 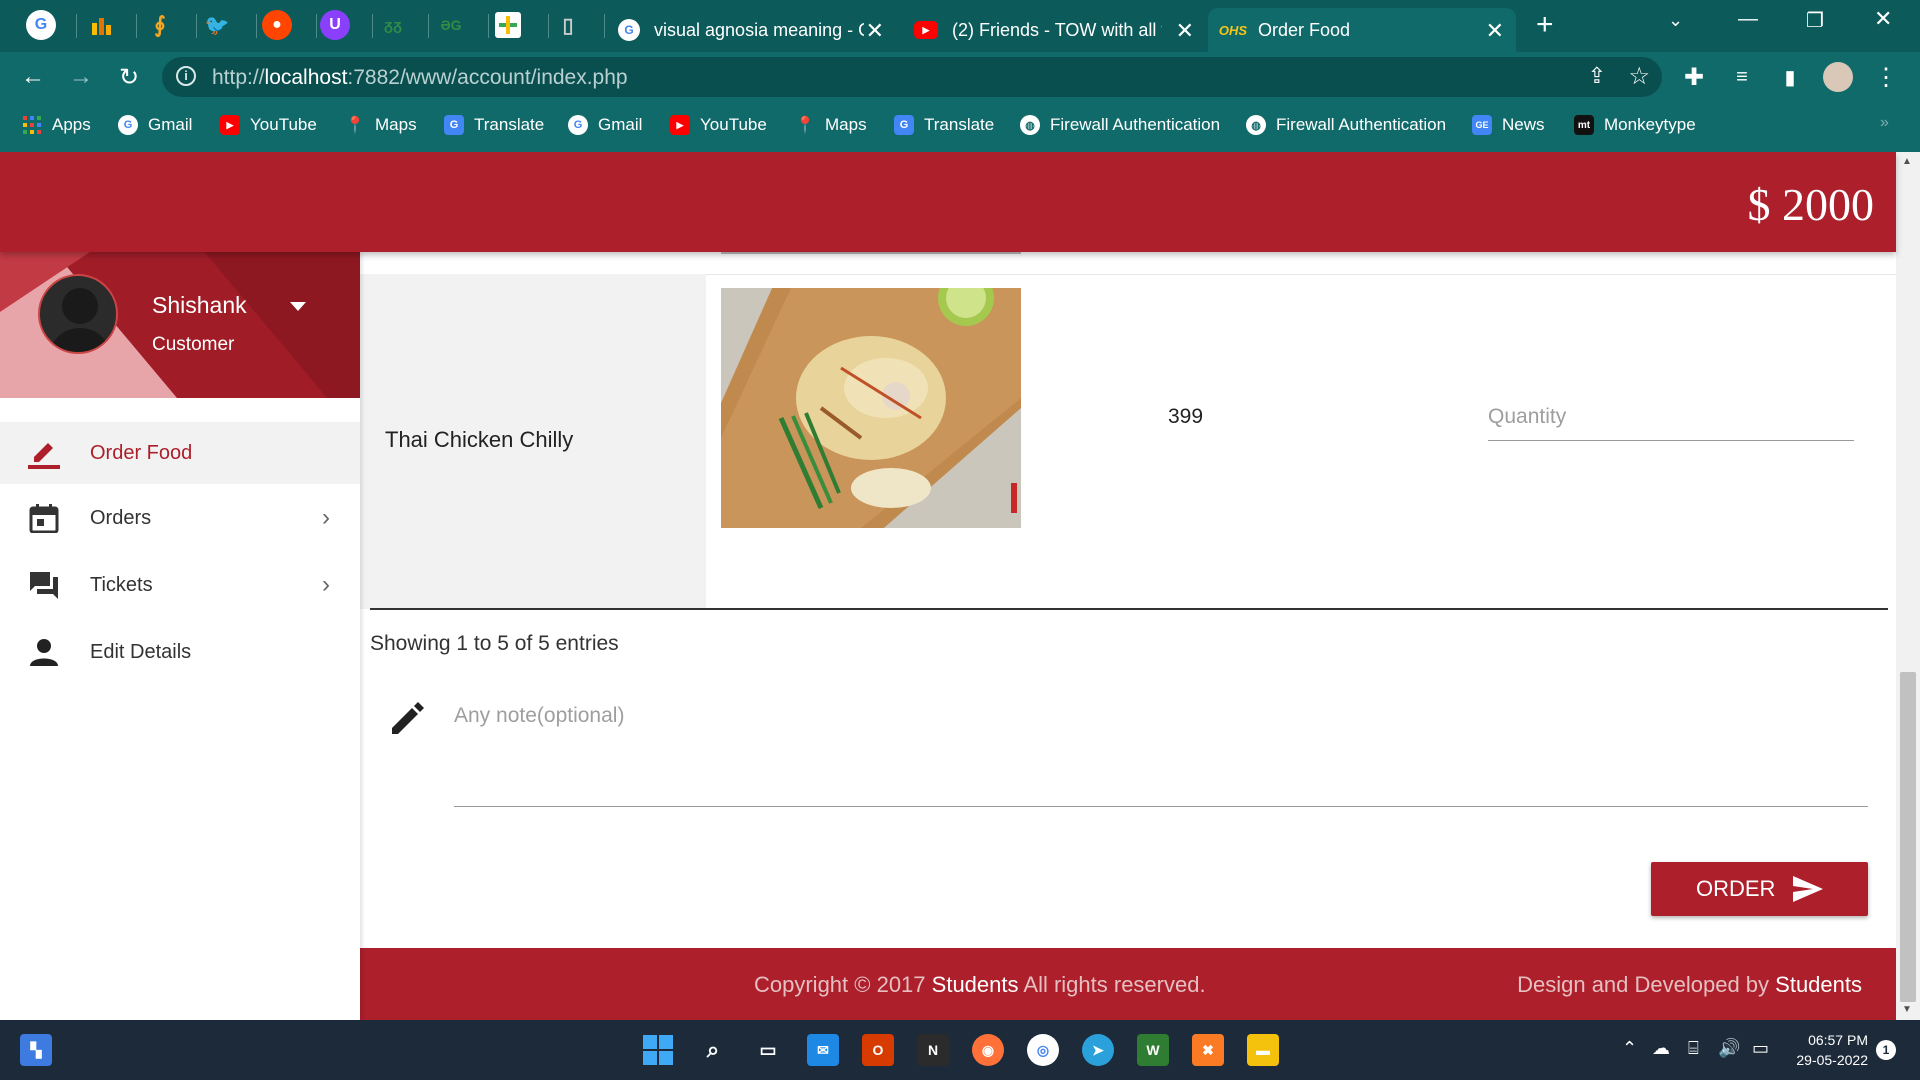 What do you see at coordinates (1694, 77) in the screenshot?
I see `extensions-icon: ✚` at bounding box center [1694, 77].